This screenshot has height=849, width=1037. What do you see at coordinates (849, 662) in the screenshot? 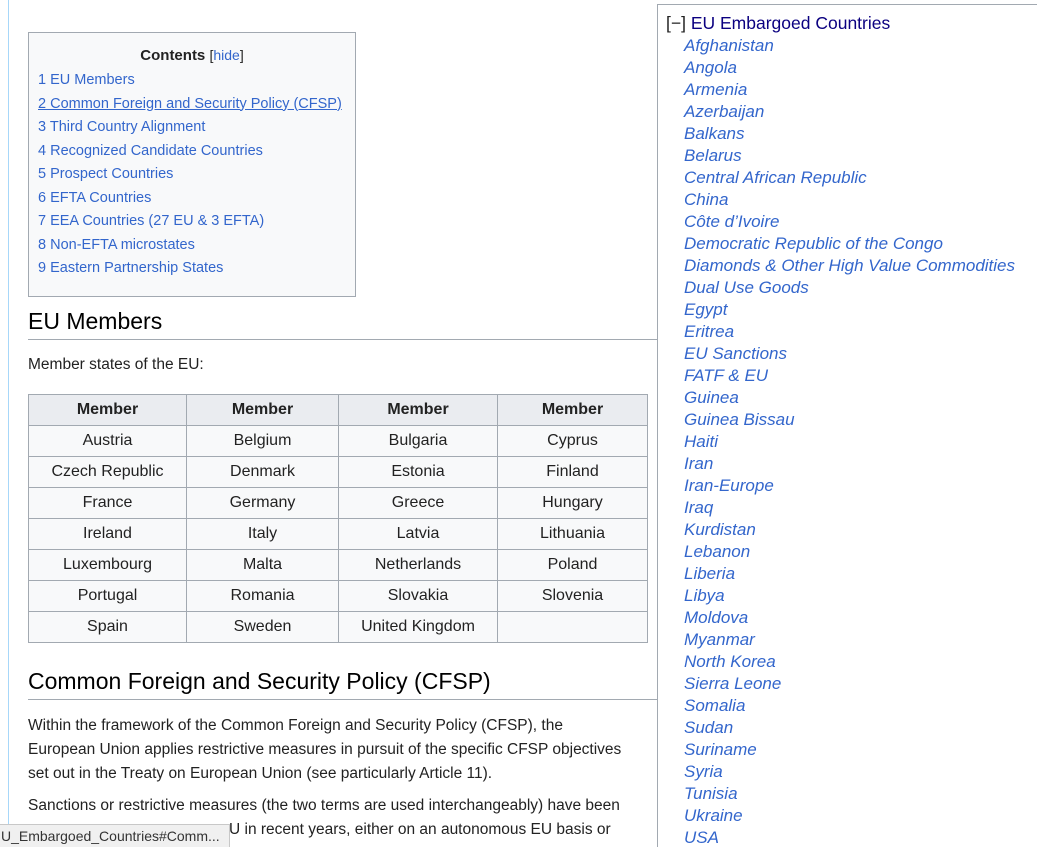
I see `navbox-link: North Korea` at bounding box center [849, 662].